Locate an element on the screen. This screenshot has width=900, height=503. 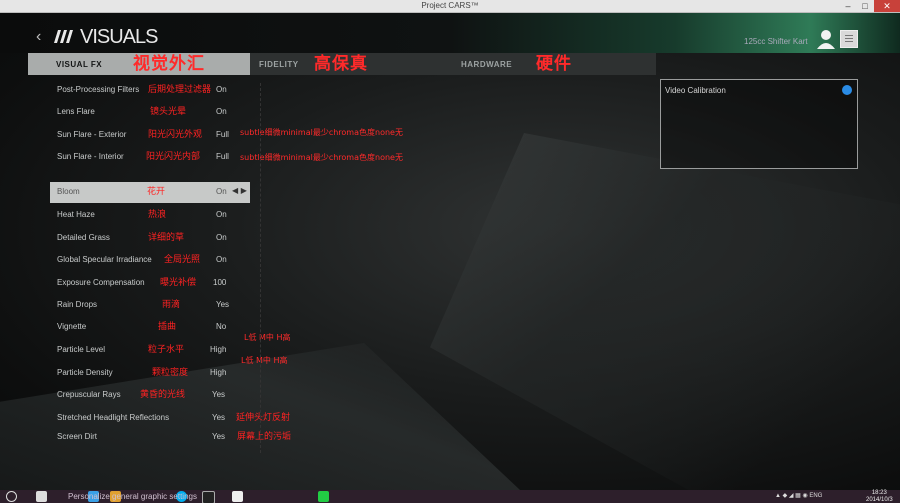
taskbar-clock: 18:23 2014/10/3 is located at coordinates (879, 496).